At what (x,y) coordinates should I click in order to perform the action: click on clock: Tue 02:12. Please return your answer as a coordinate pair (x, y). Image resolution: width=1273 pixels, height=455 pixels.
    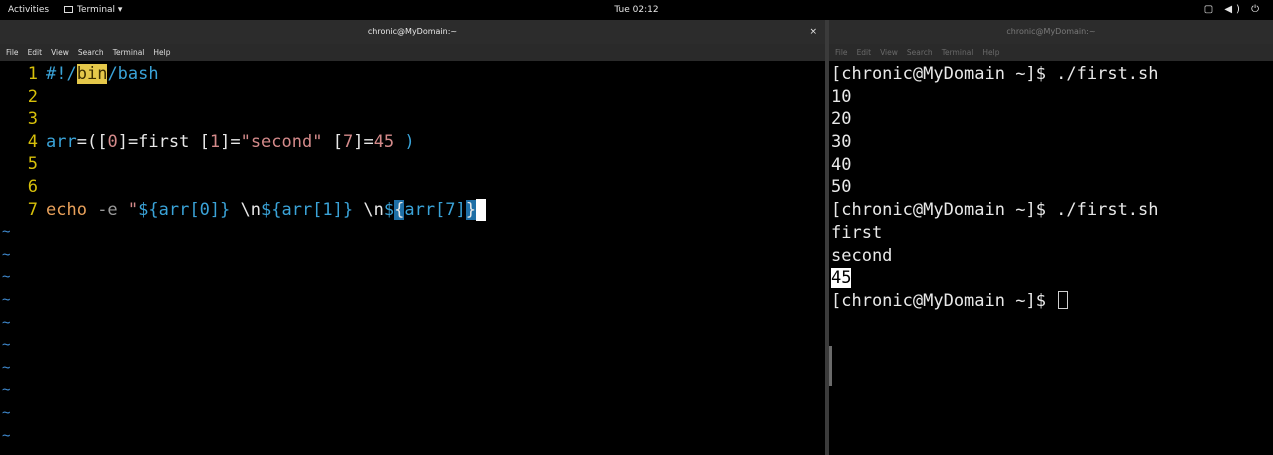
    Looking at the image, I should click on (636, 10).